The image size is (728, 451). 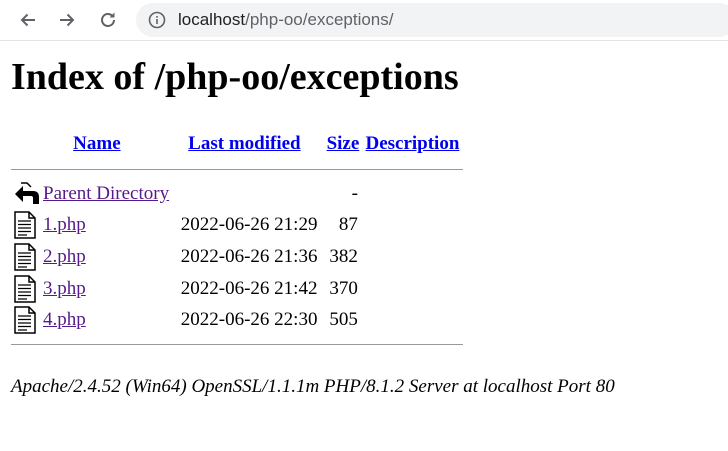 I want to click on browser-toolbar: localhost/php-oo/exceptions/, so click(x=364, y=20).